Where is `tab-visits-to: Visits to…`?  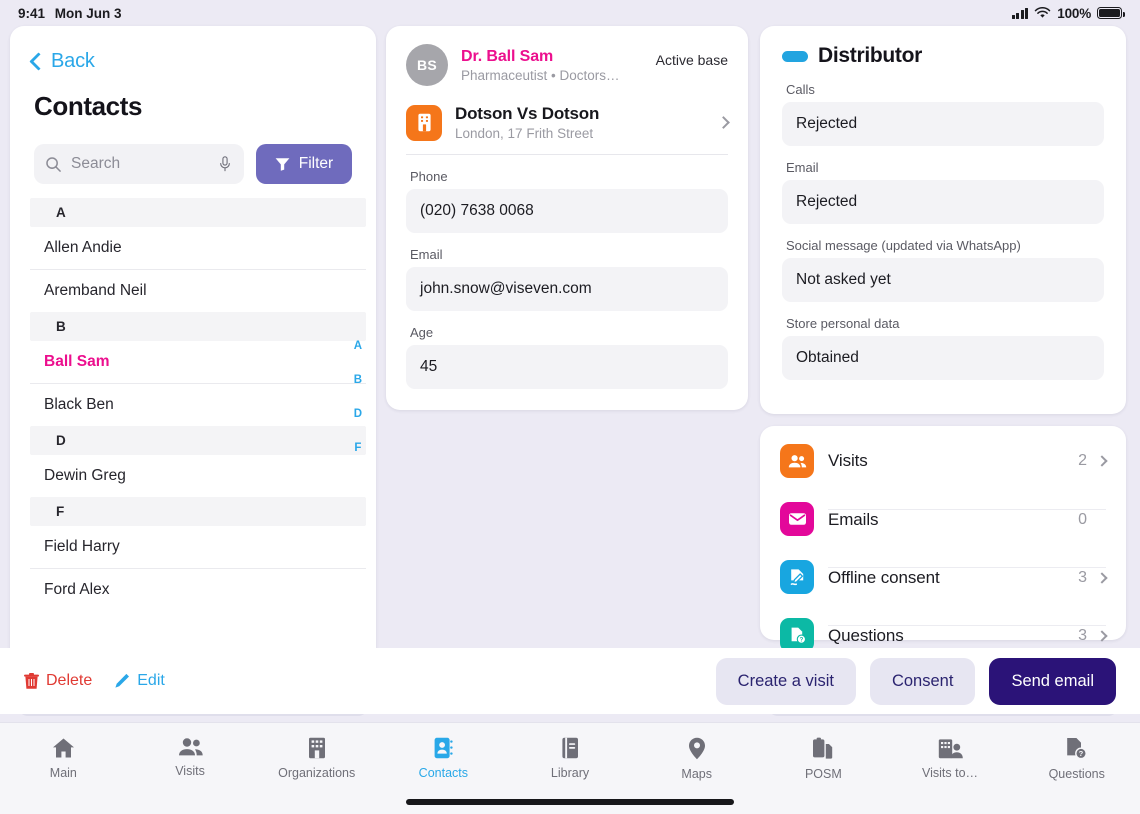 tab-visits-to: Visits to… is located at coordinates (950, 758).